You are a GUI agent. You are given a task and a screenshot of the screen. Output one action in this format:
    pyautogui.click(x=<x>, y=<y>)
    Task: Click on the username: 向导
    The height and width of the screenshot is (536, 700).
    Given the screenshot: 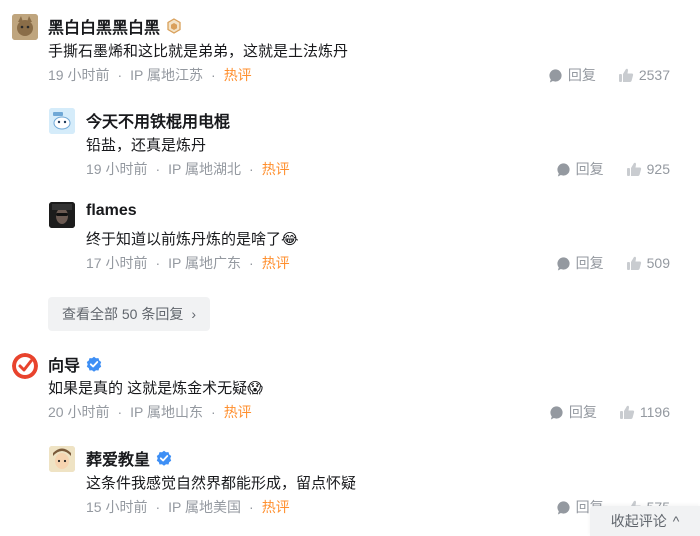 What is the action you would take?
    pyautogui.click(x=75, y=364)
    